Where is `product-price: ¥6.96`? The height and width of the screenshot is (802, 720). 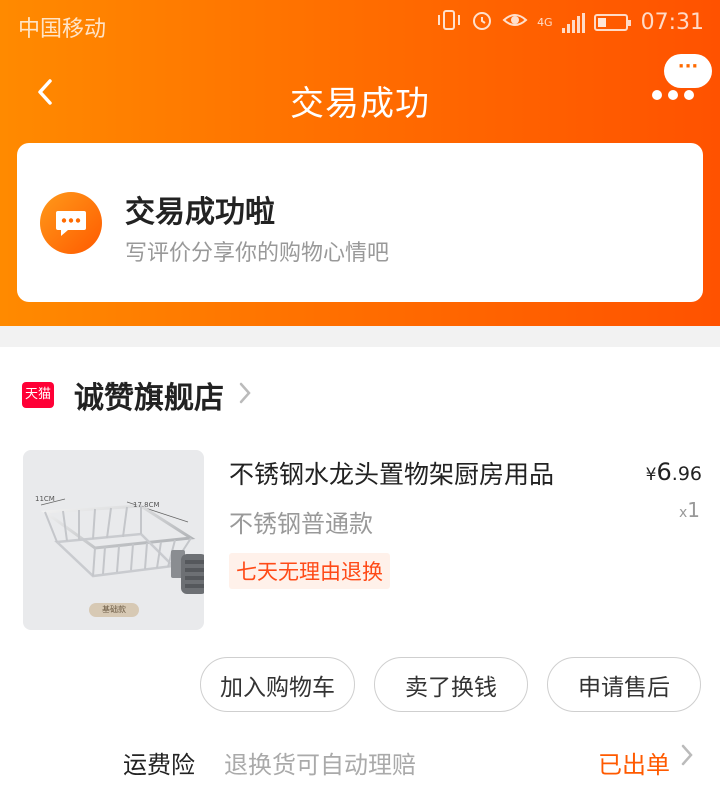 product-price: ¥6.96 is located at coordinates (674, 472).